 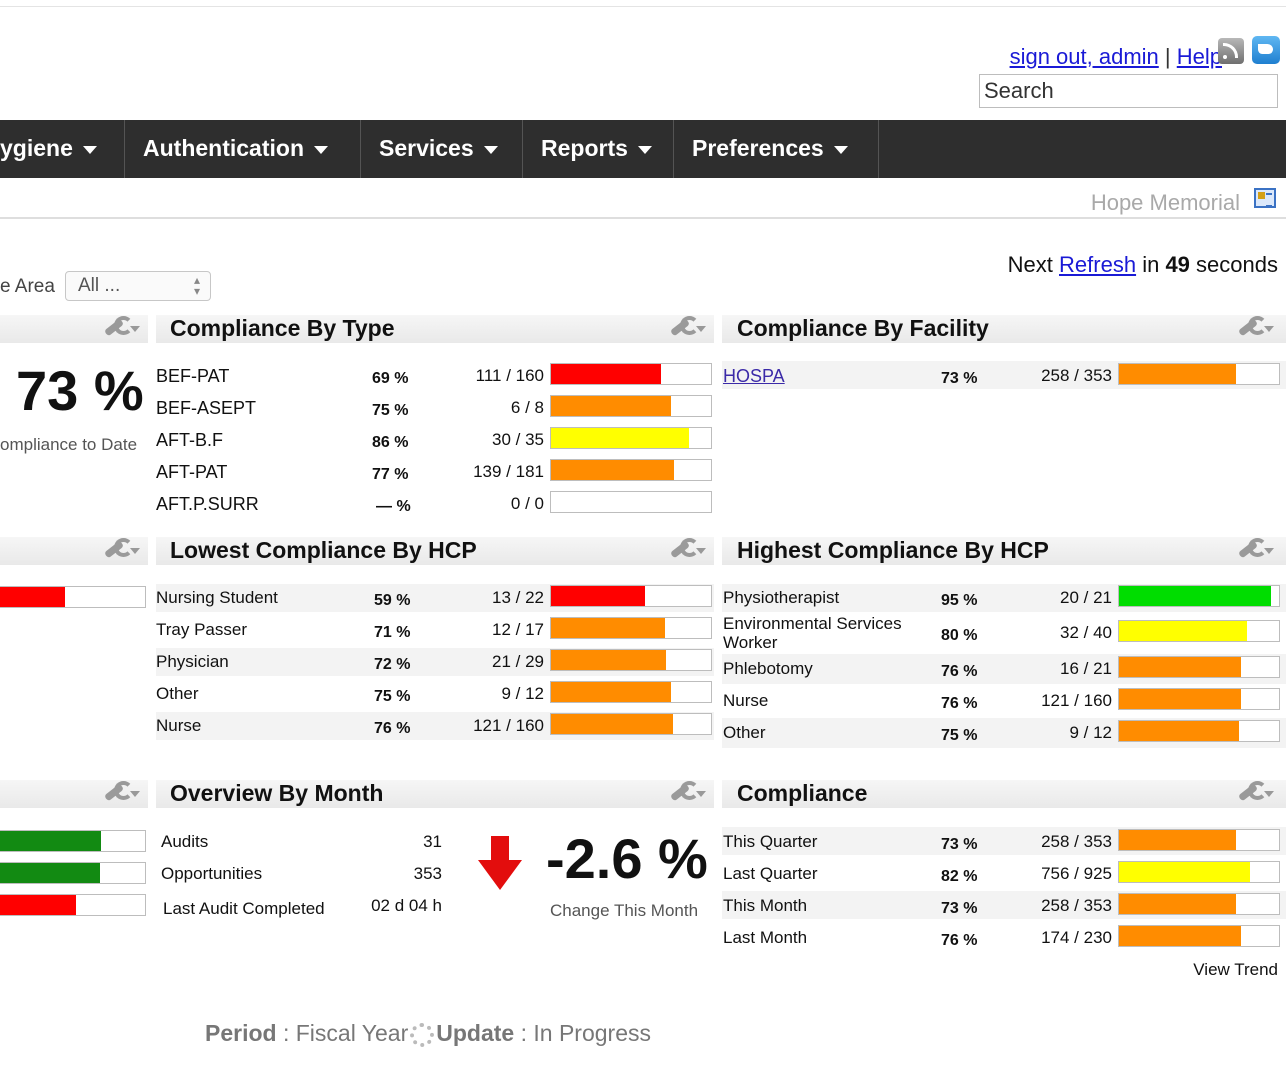 I want to click on lowest-hcp-label: Nurse, so click(x=179, y=725).